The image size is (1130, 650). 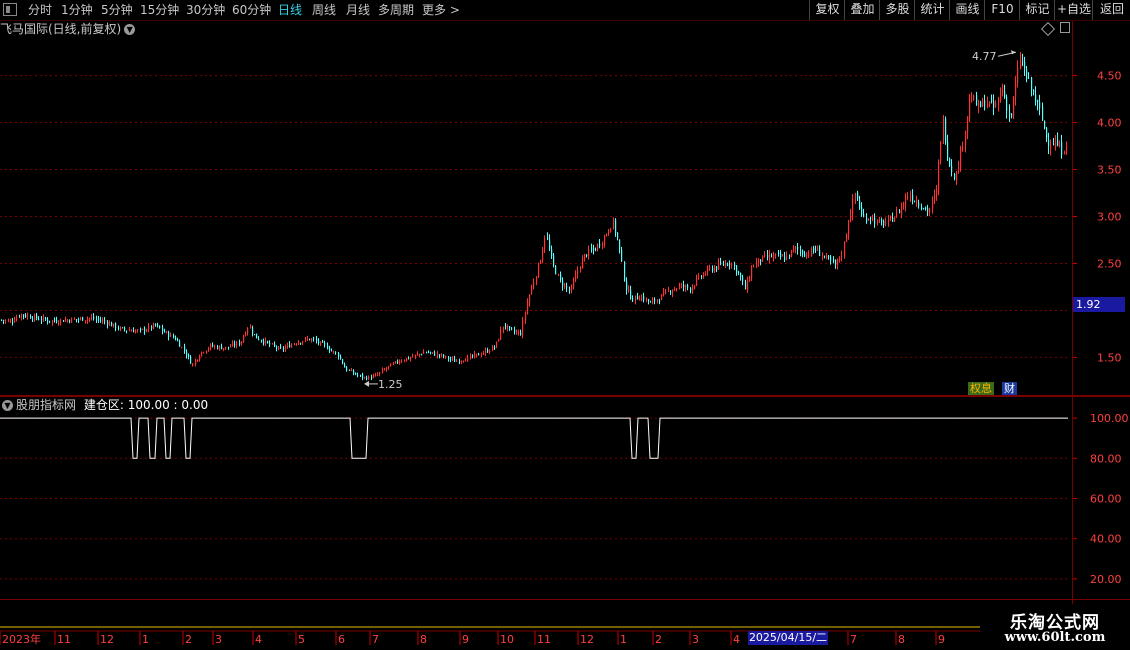 What do you see at coordinates (1106, 458) in the screenshot?
I see `y-tick-label: 80.00` at bounding box center [1106, 458].